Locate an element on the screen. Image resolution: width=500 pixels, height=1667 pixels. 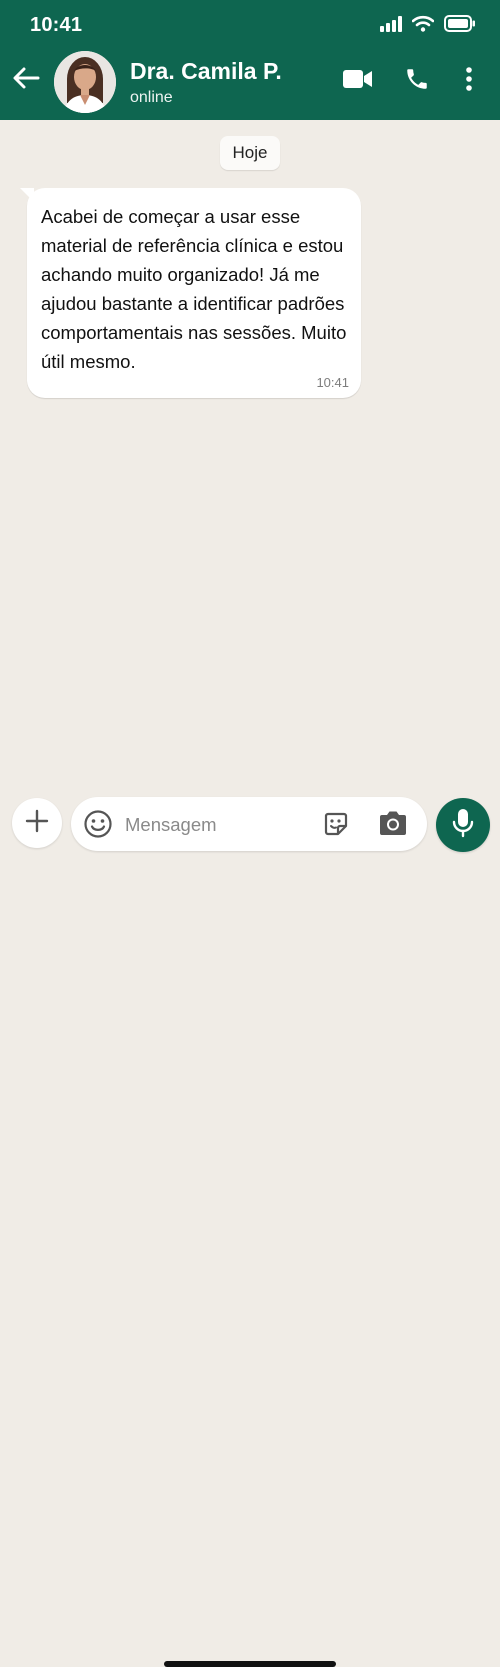
signal-icon is located at coordinates (391, 26).